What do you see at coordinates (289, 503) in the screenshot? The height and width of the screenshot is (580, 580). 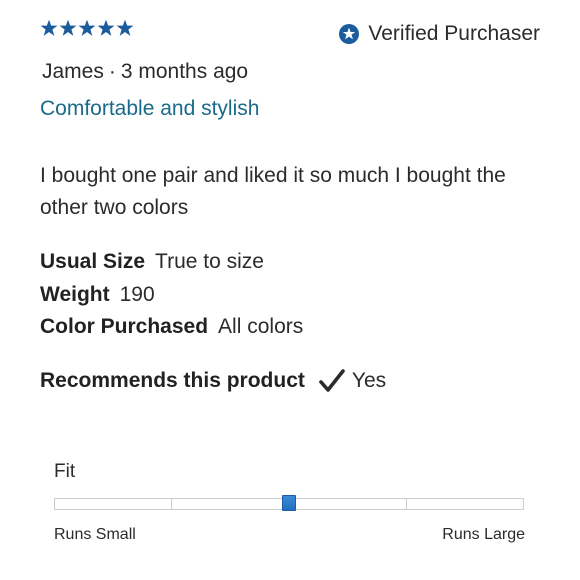 I see `fit-marker` at bounding box center [289, 503].